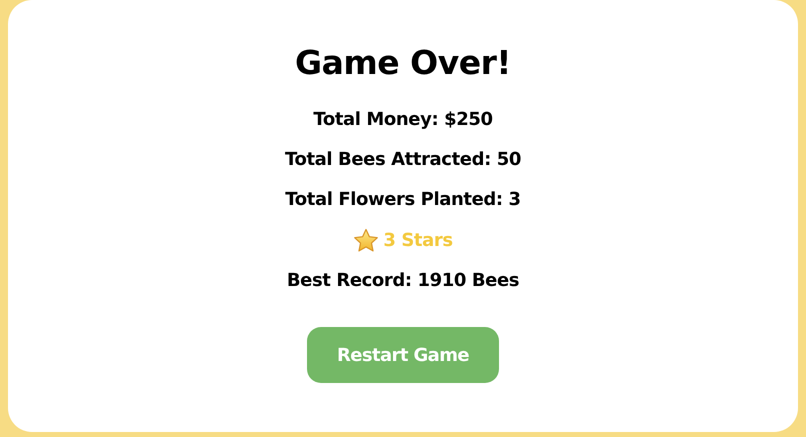  Describe the element at coordinates (403, 63) in the screenshot. I see `game-over-title: Game Over!` at that location.